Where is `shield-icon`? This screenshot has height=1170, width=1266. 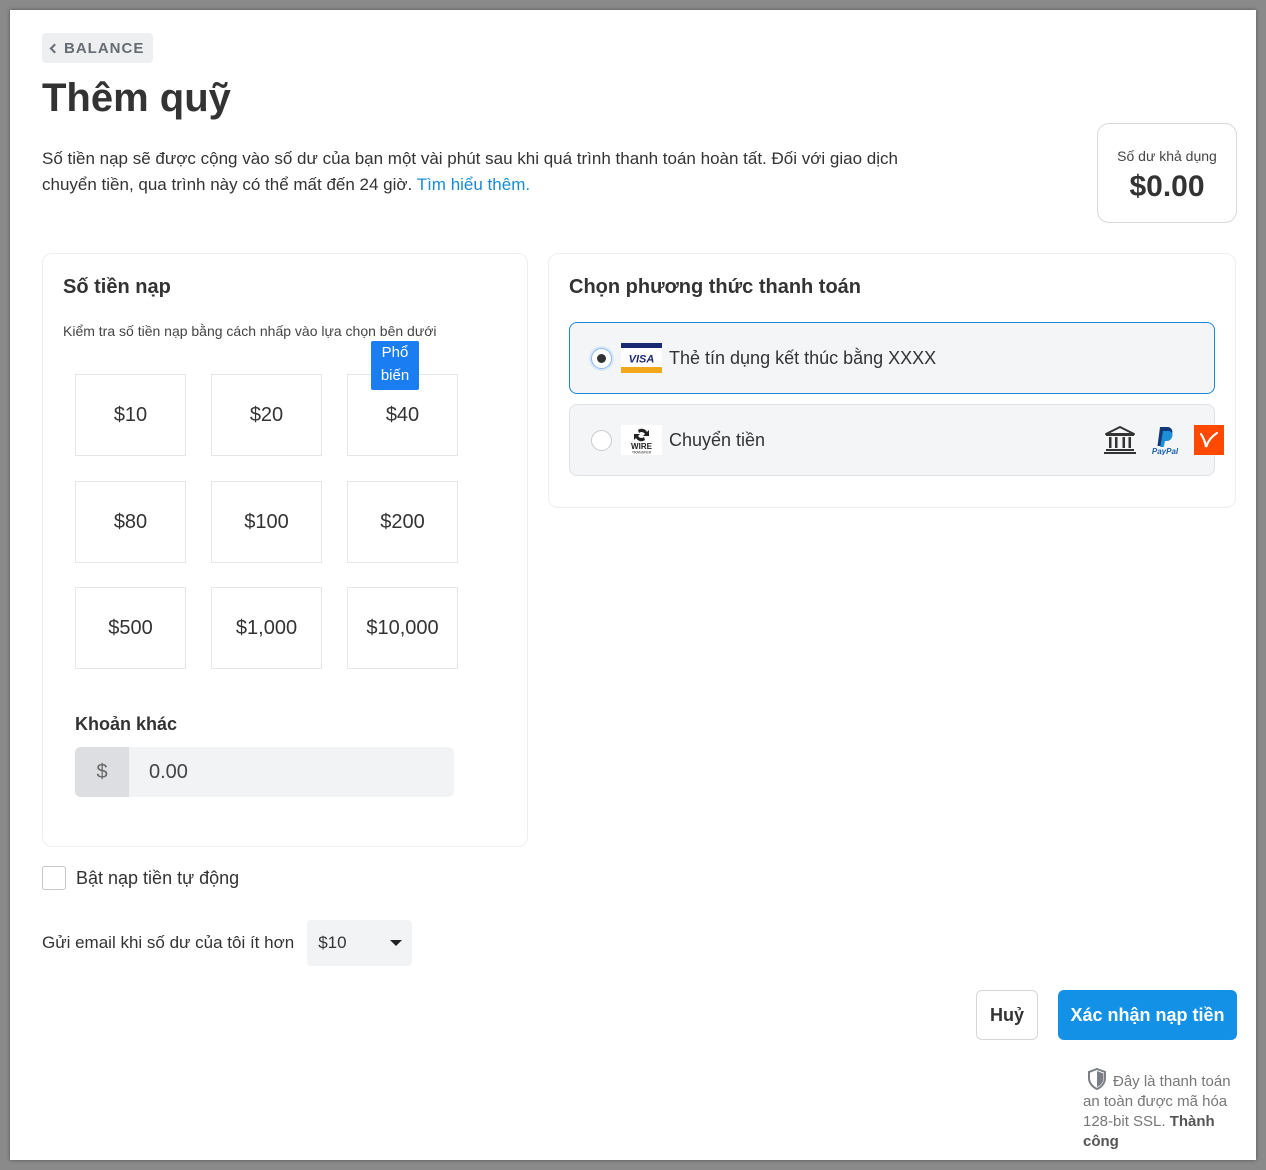 shield-icon is located at coordinates (1097, 1079).